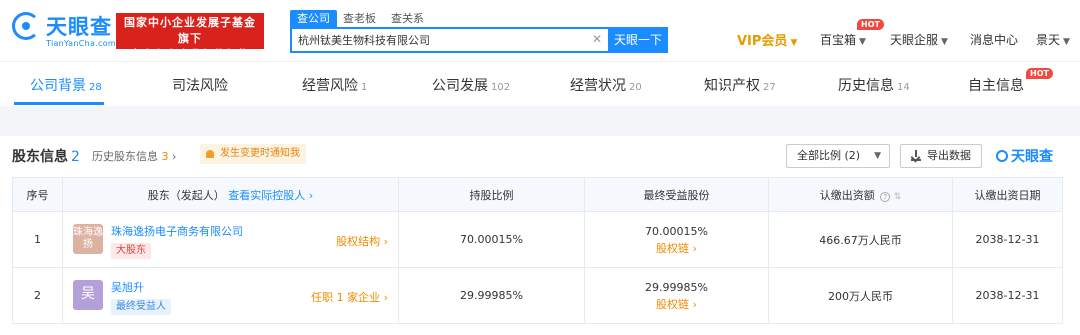  What do you see at coordinates (769, 87) in the screenshot?
I see `tab-count: 27` at bounding box center [769, 87].